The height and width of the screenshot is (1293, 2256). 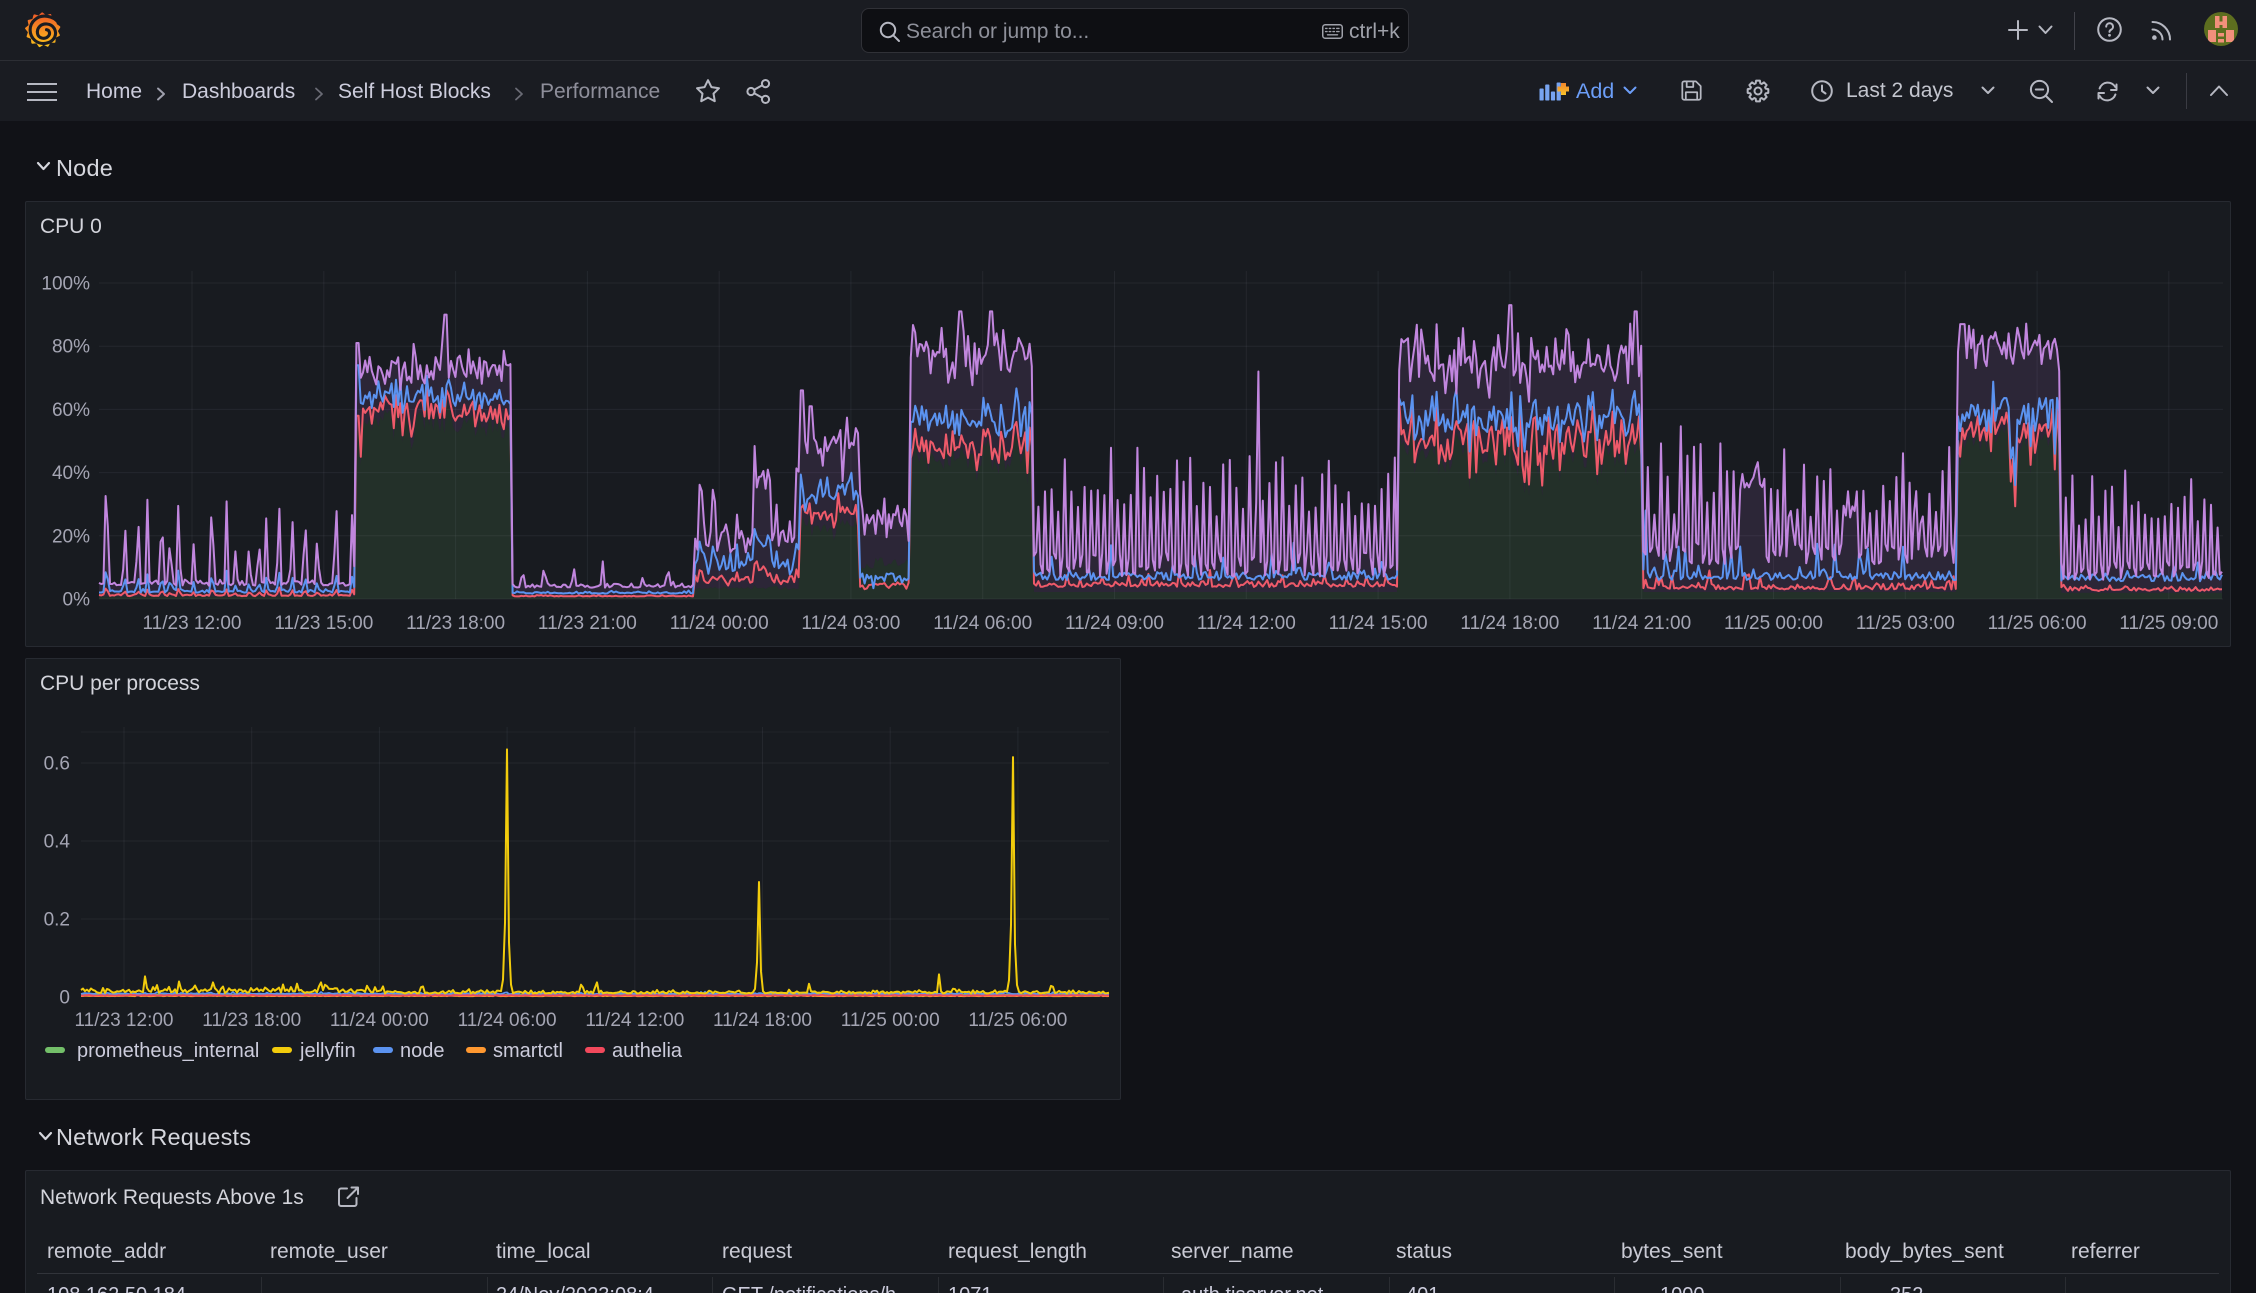 What do you see at coordinates (528, 1051) in the screenshot?
I see `svg-text: smartctl` at bounding box center [528, 1051].